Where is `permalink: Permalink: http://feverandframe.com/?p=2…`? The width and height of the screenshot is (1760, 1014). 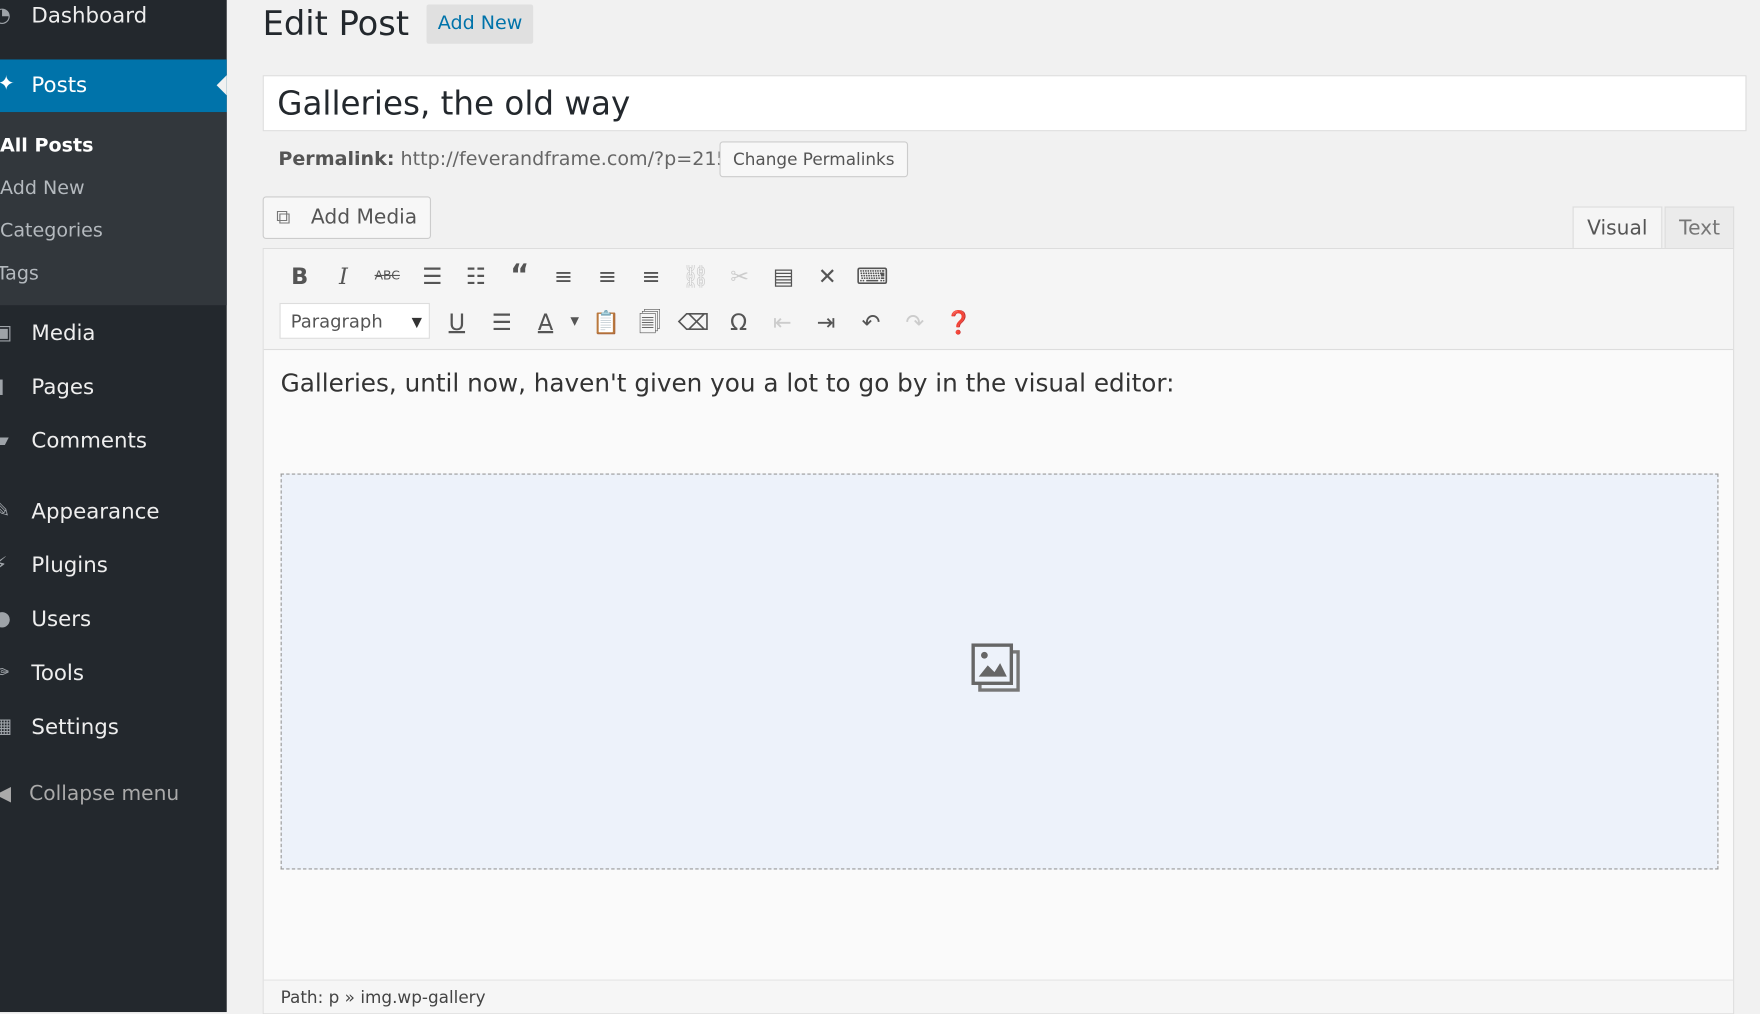 permalink: Permalink: http://feverandframe.com/?p=2… is located at coordinates (503, 159).